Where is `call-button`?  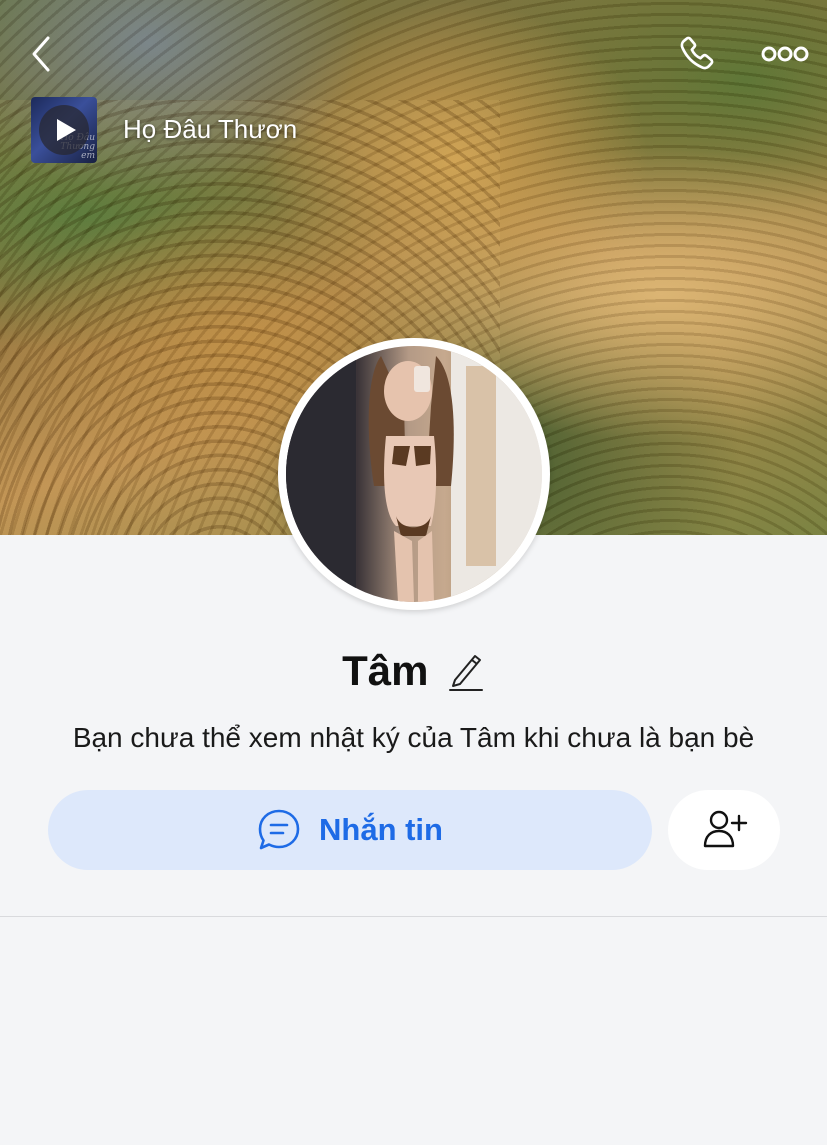
call-button is located at coordinates (697, 55).